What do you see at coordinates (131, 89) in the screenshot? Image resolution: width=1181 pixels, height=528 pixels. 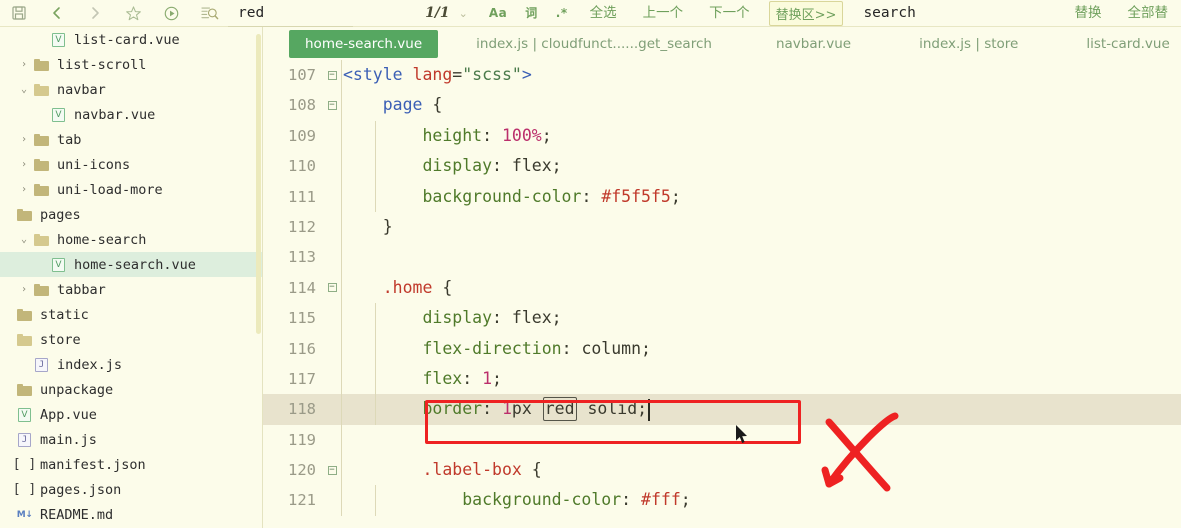 I see `tree-item-navbar: ⌄ navbar` at bounding box center [131, 89].